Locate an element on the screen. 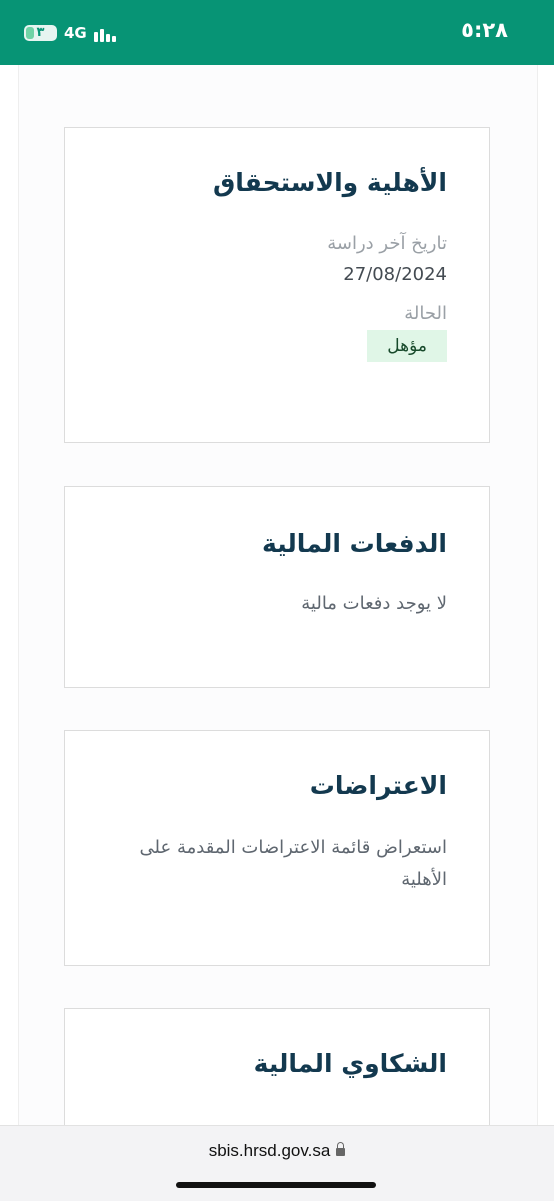 Image resolution: width=554 pixels, height=1201 pixels. last-study-label: تاريخ آخر دراسة is located at coordinates (387, 243).